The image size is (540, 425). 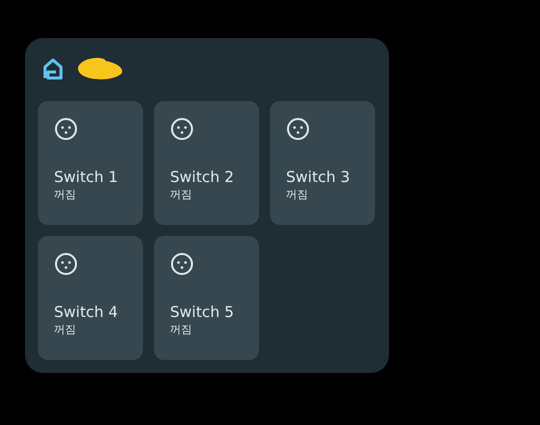 I want to click on switch-name: Switch 5, so click(x=202, y=312).